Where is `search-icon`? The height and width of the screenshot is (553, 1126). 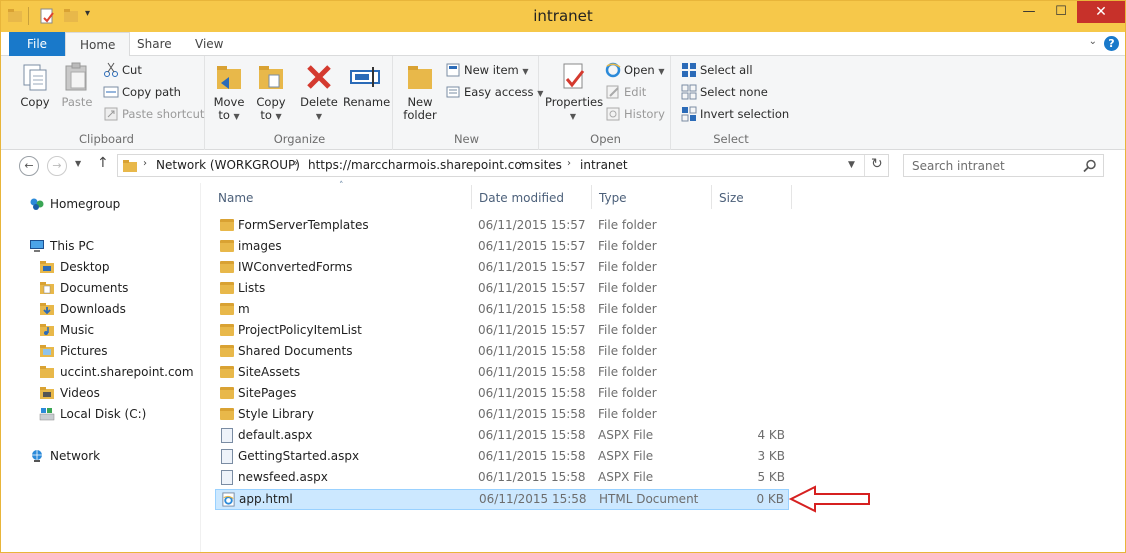
search-icon is located at coordinates (1089, 166).